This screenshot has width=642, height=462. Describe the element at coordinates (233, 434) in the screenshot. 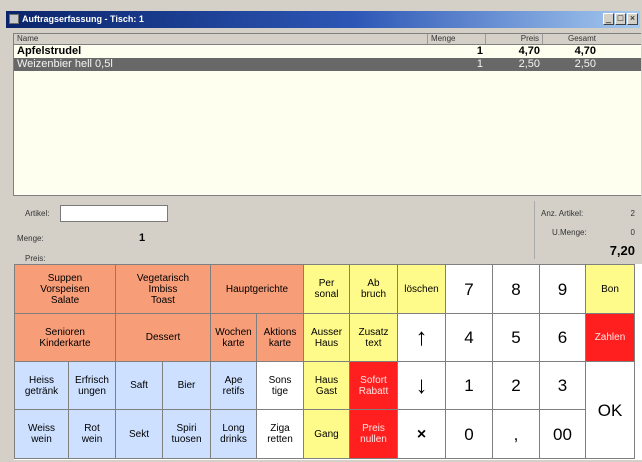

I see `category-long-drinks-button: Long drinks` at that location.